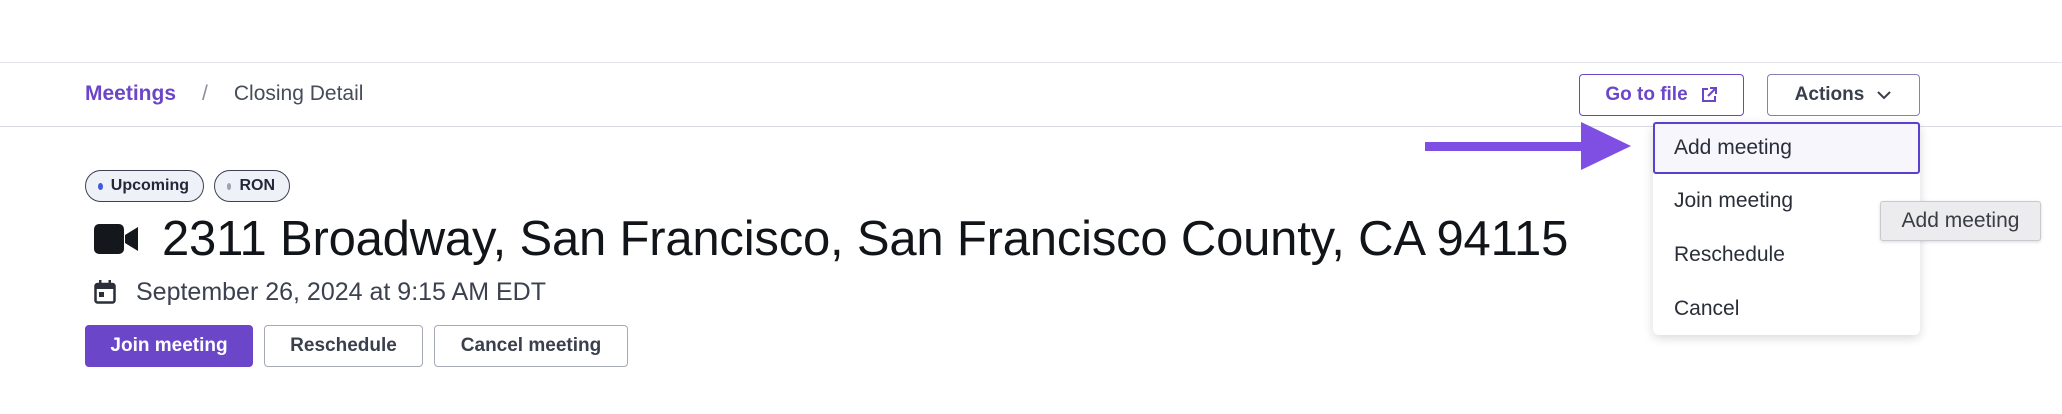 The width and height of the screenshot is (2062, 414). Describe the element at coordinates (298, 93) in the screenshot. I see `breadcrumb-current: Closing Detail` at that location.